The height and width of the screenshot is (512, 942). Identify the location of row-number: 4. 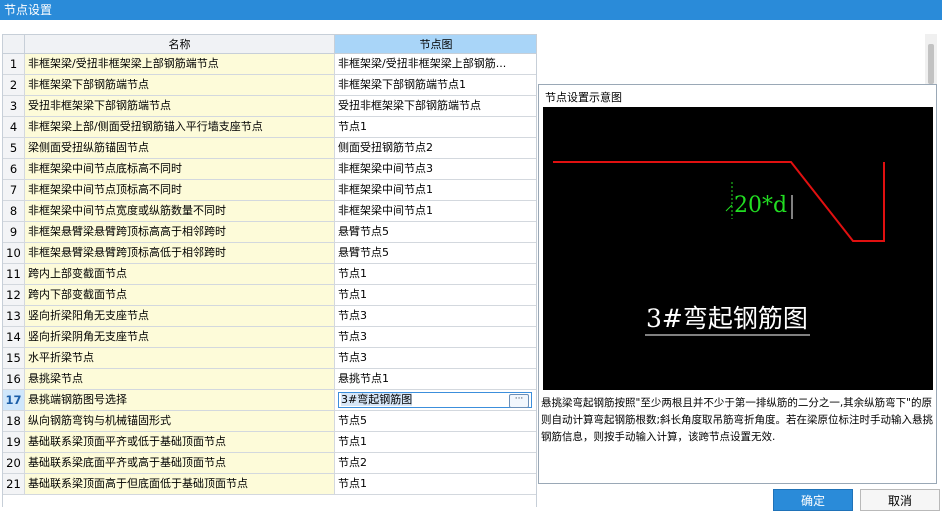
(14, 127).